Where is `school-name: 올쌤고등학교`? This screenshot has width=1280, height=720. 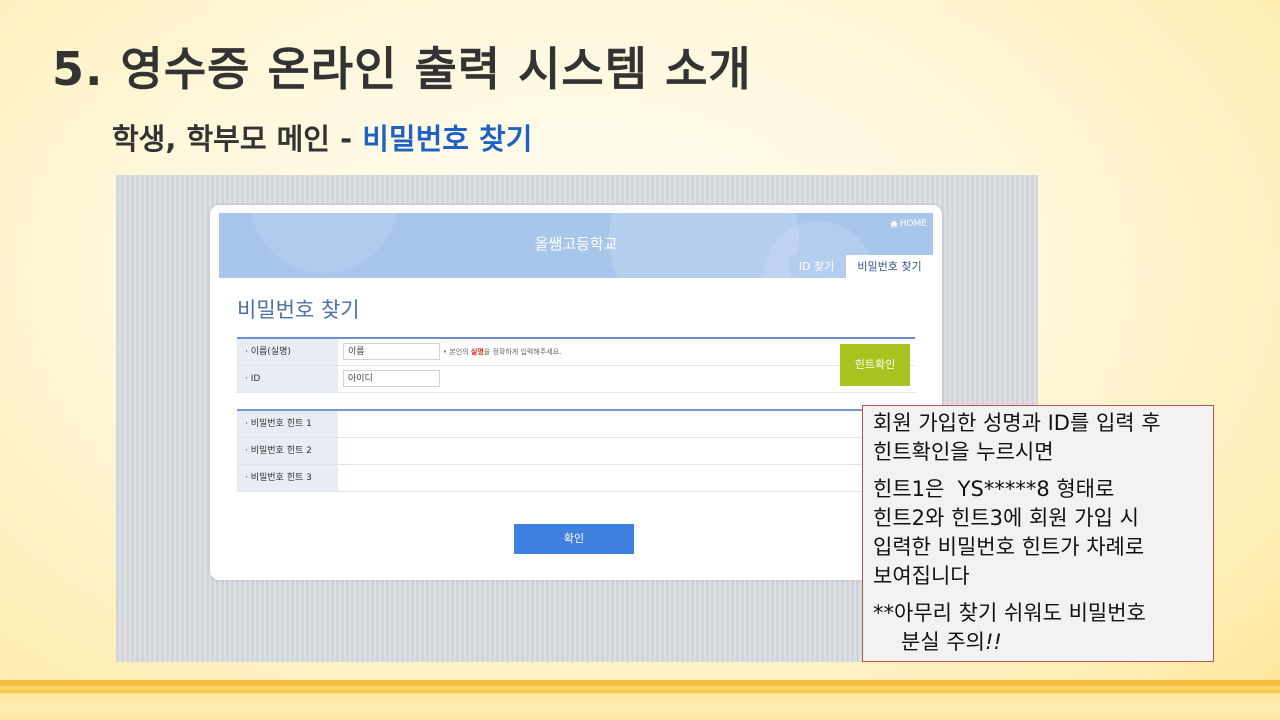
school-name: 올쌤고등학교 is located at coordinates (576, 244).